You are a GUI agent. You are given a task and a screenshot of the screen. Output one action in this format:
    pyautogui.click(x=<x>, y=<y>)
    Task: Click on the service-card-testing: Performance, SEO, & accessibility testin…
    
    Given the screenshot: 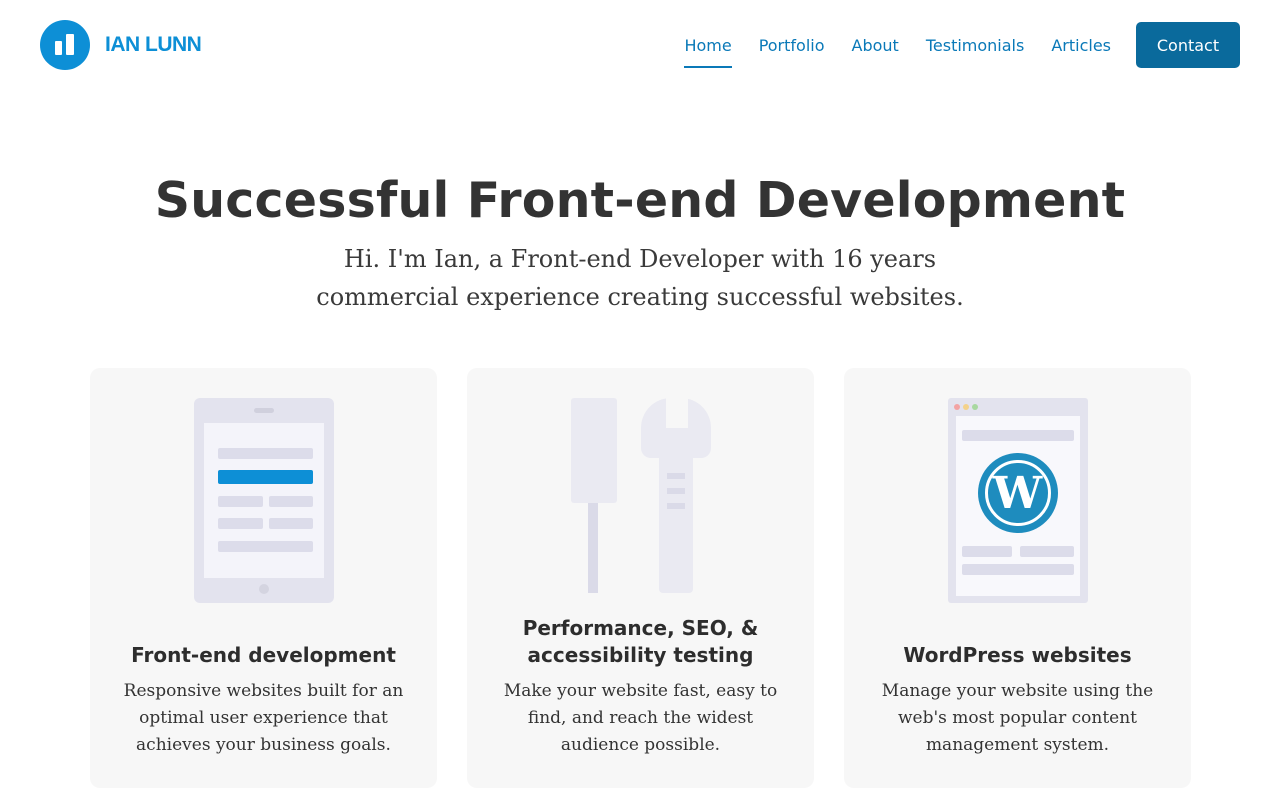 What is the action you would take?
    pyautogui.click(x=640, y=578)
    